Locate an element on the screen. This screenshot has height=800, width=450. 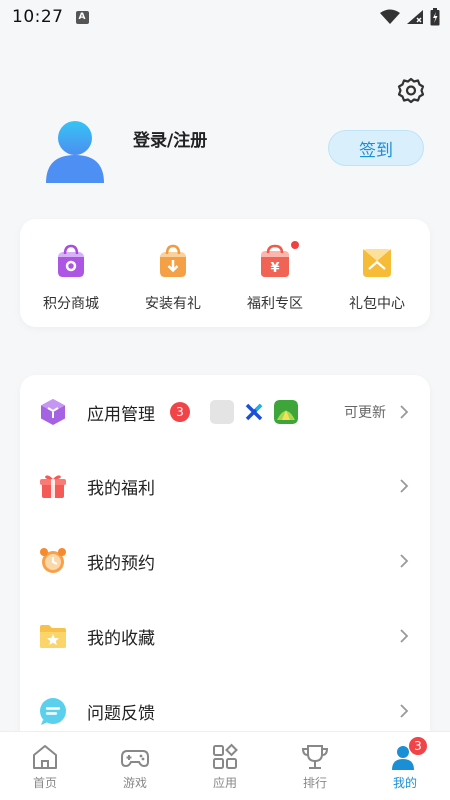
trophy-icon is located at coordinates (315, 757).